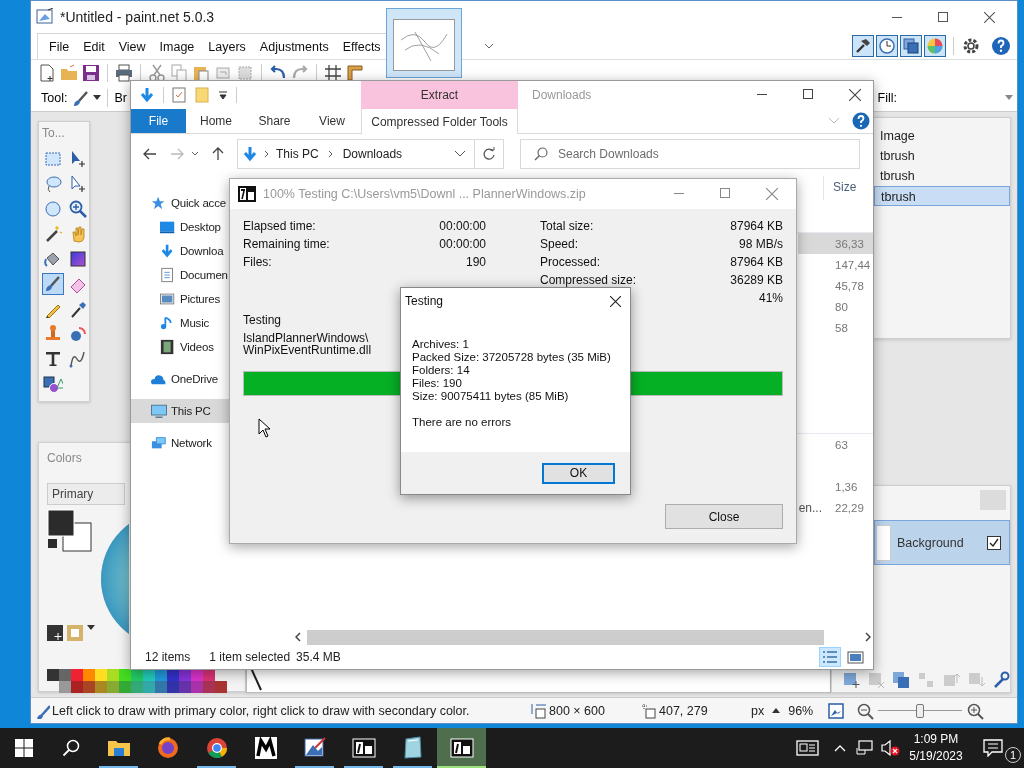  I want to click on file-size: 36,33, so click(849, 243).